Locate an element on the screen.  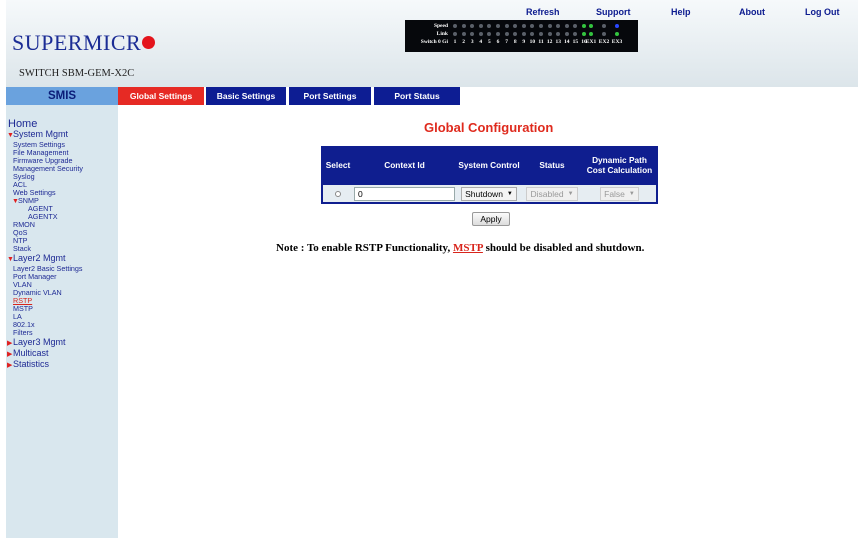
header-system-control: System Control is located at coordinates (489, 165).